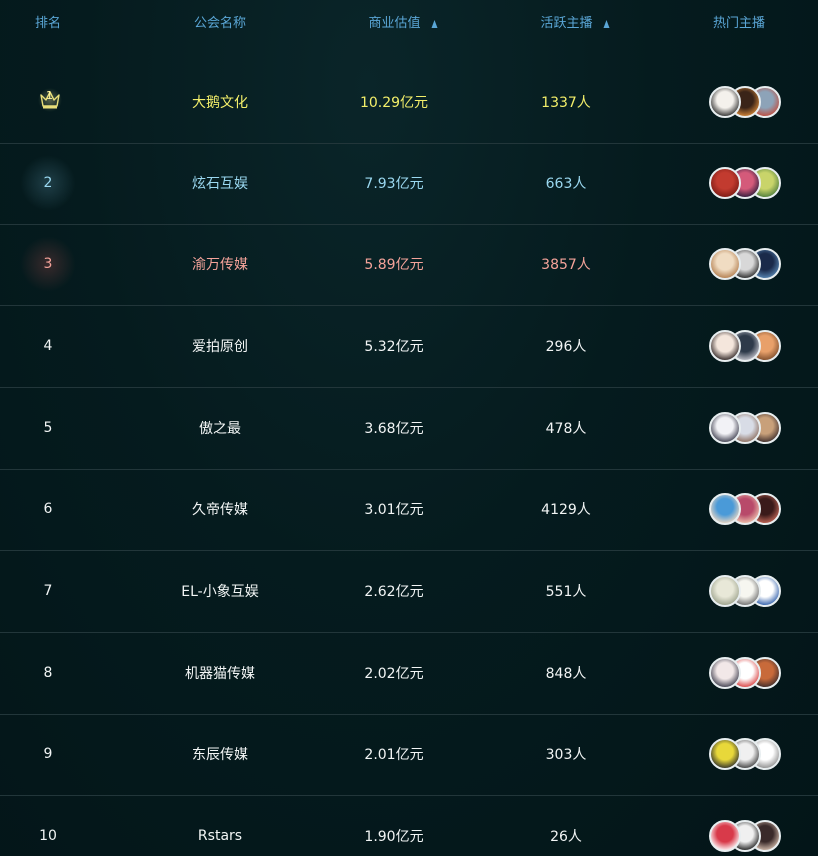 This screenshot has height=856, width=818. Describe the element at coordinates (394, 103) in the screenshot. I see `guild-valuation: 10.29亿元` at that location.